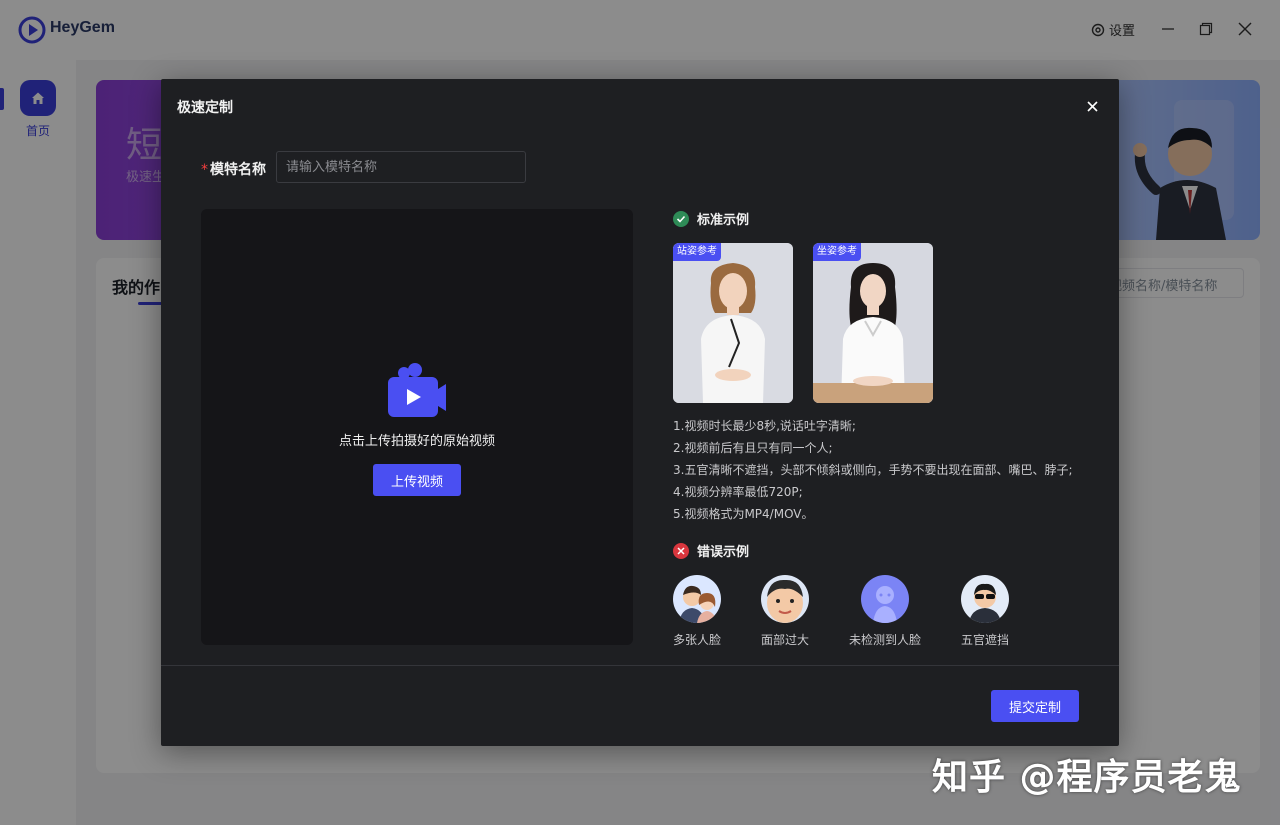  I want to click on model-name-label: * 模特名称, so click(233, 169).